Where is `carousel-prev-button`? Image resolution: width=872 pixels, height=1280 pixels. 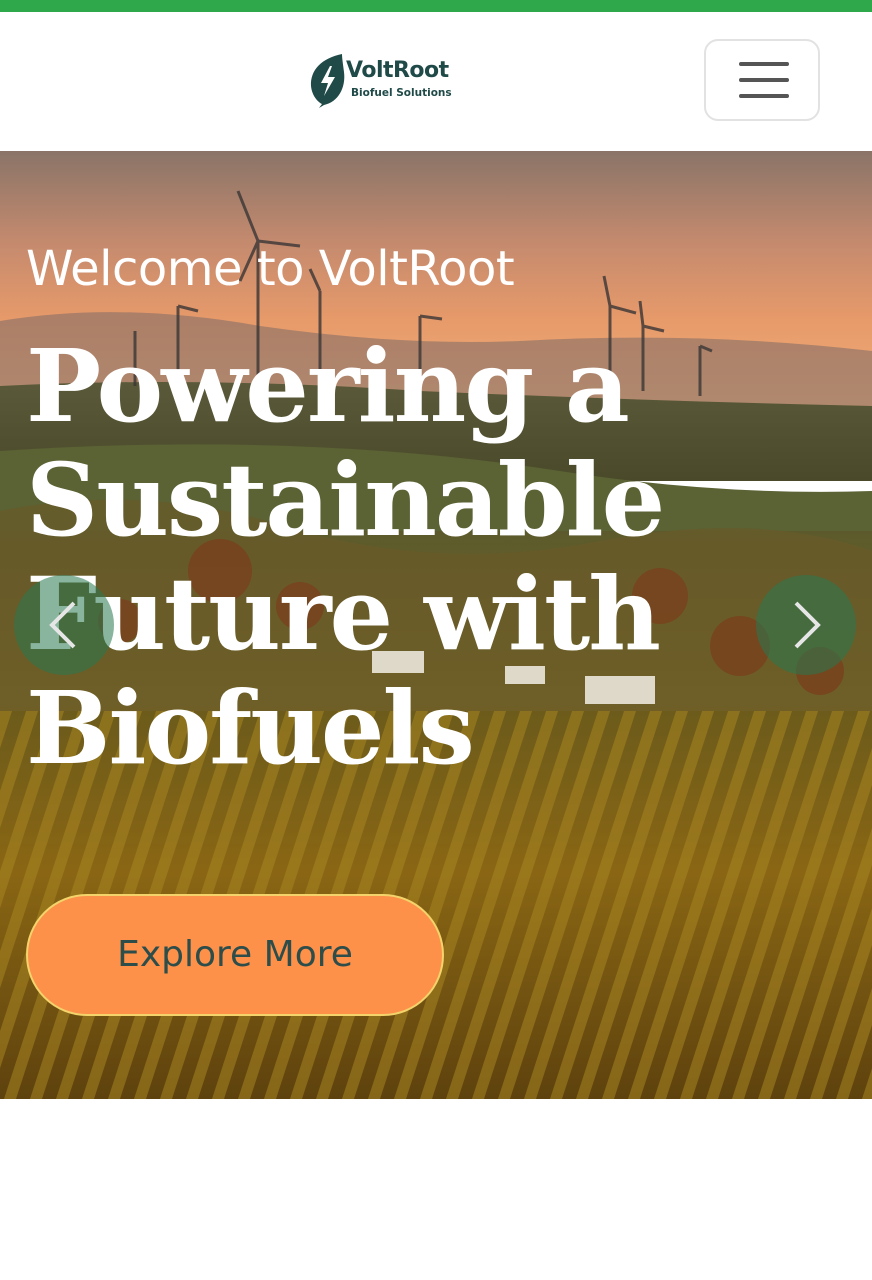
carousel-prev-button is located at coordinates (64, 625).